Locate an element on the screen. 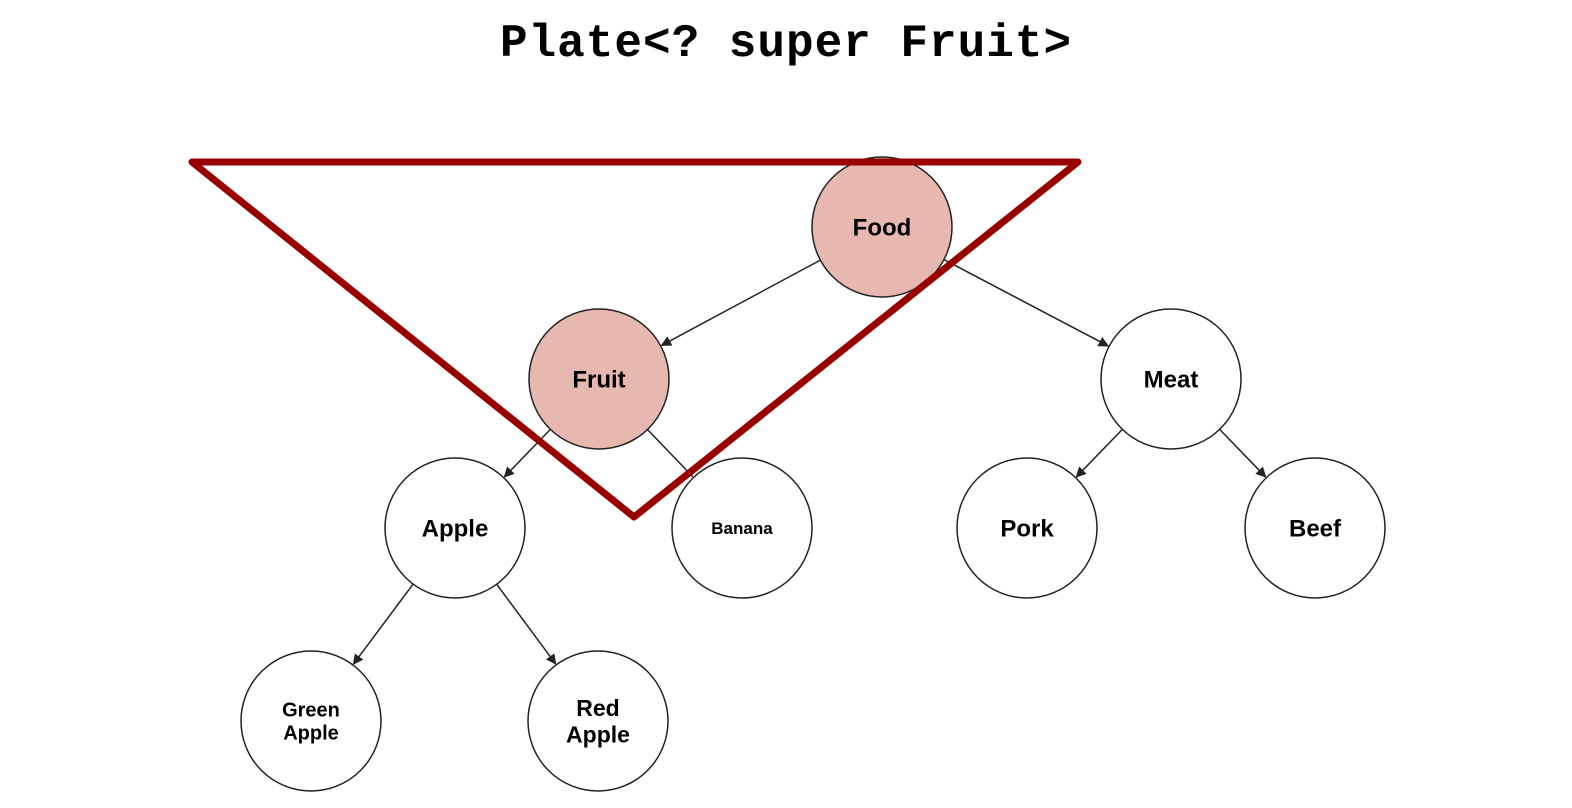 The image size is (1572, 808). node-label: Meat is located at coordinates (1171, 379).